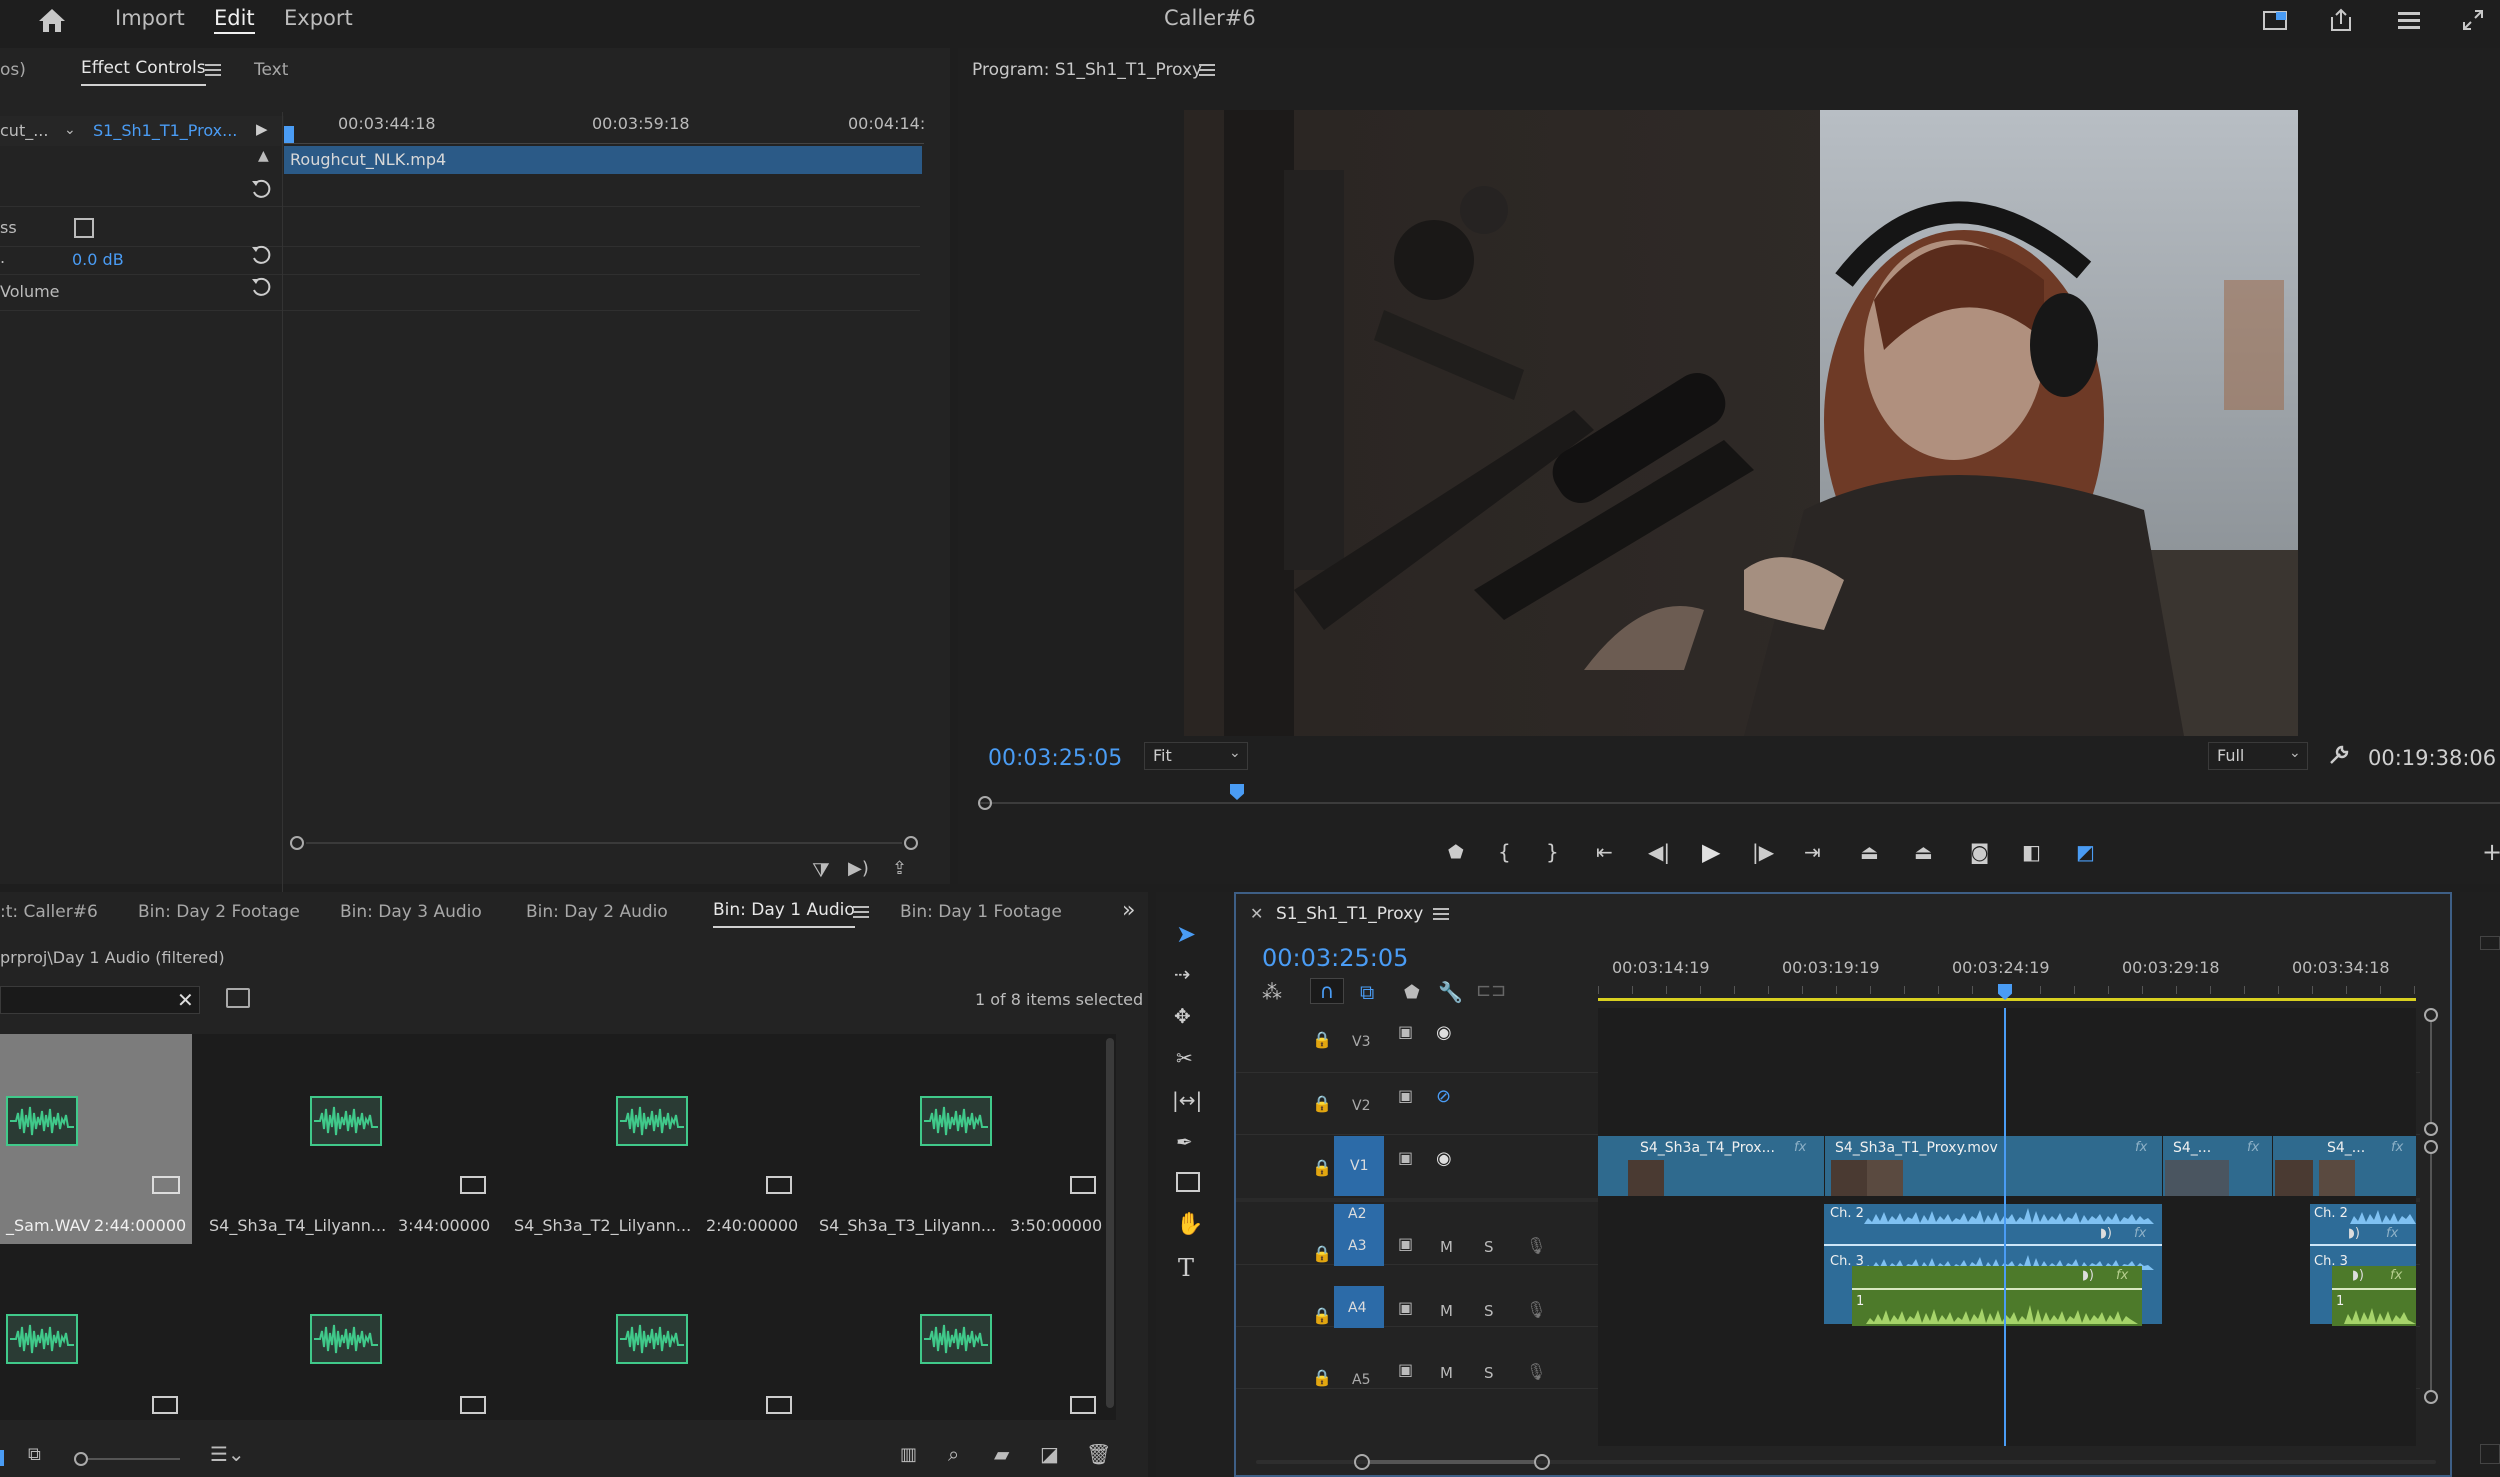 Image resolution: width=2500 pixels, height=1477 pixels. What do you see at coordinates (1187, 1100) in the screenshot?
I see `slip-tool-icon: |↔|` at bounding box center [1187, 1100].